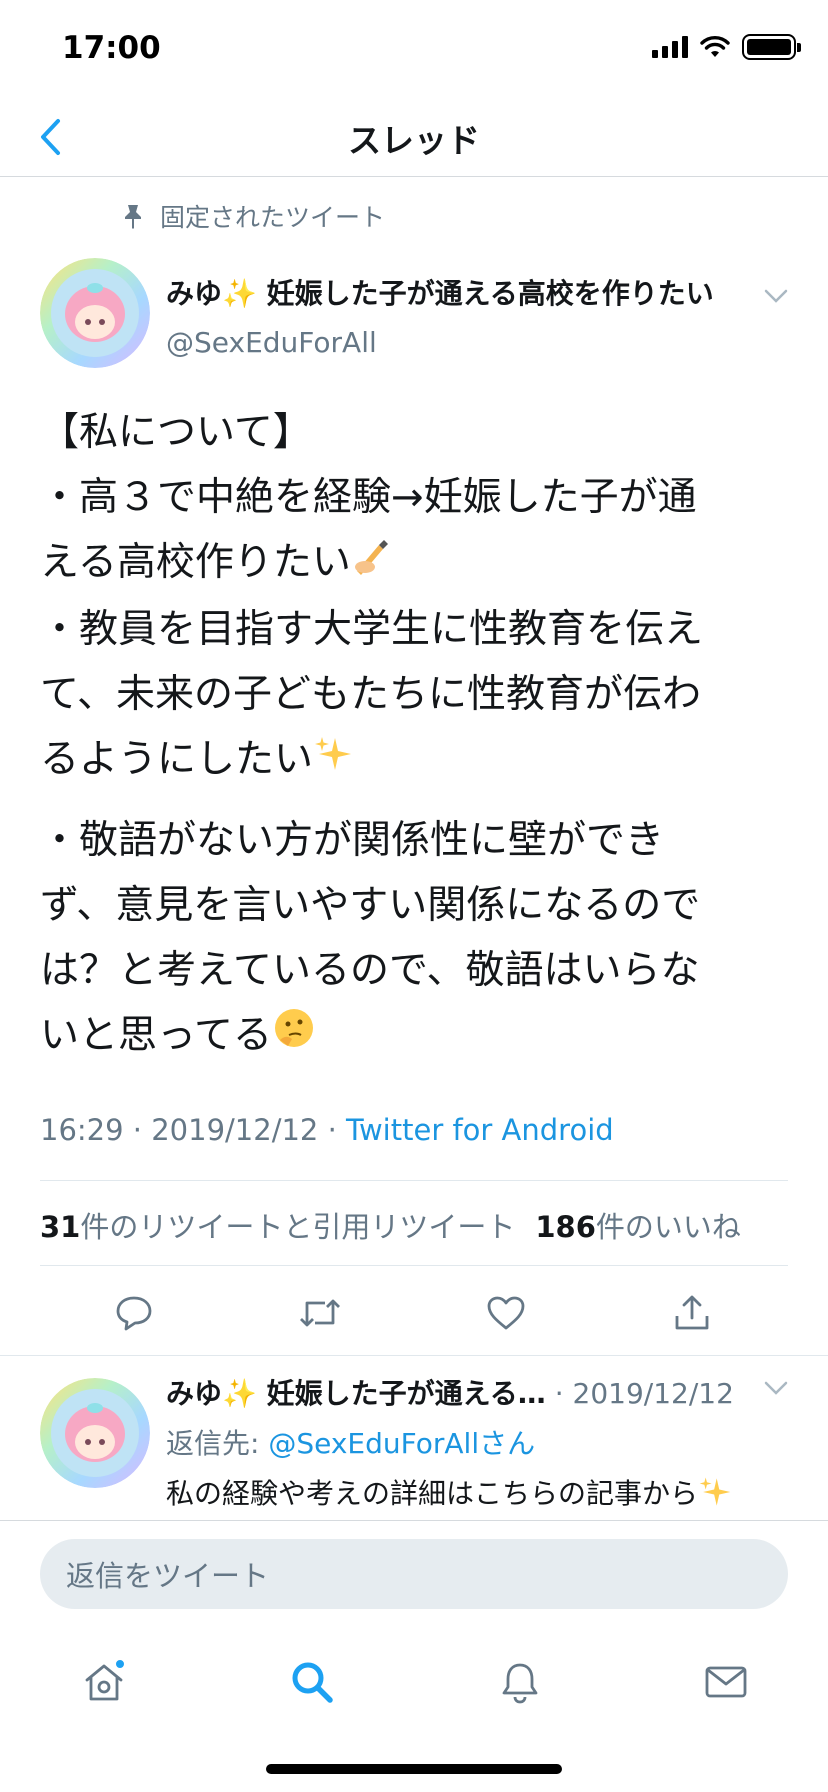  I want to click on home-indicator, so click(414, 1769).